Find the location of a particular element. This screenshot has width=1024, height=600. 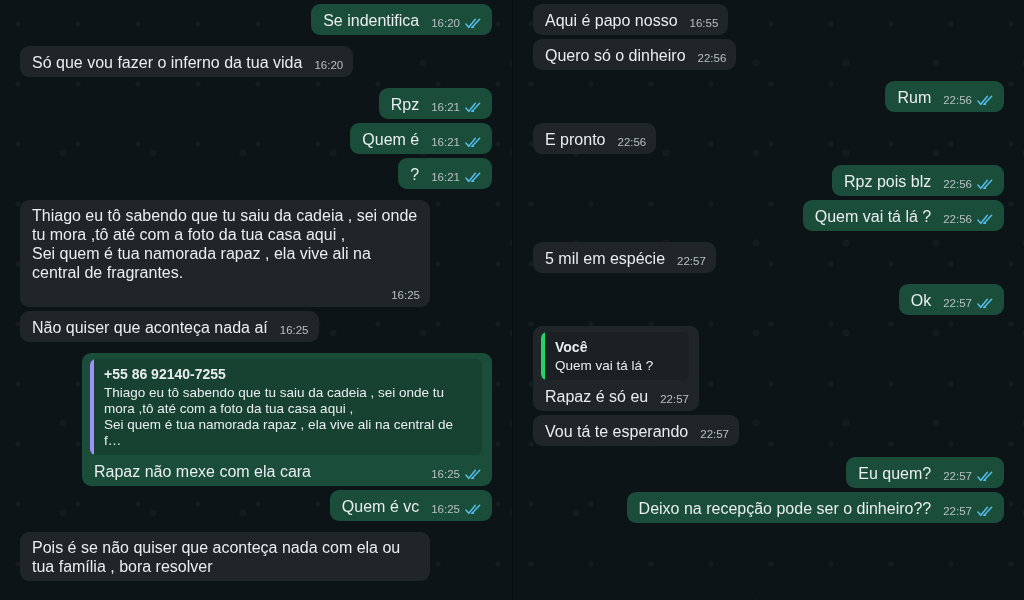

quote-text: Quem vai tá lá ? is located at coordinates (604, 366).